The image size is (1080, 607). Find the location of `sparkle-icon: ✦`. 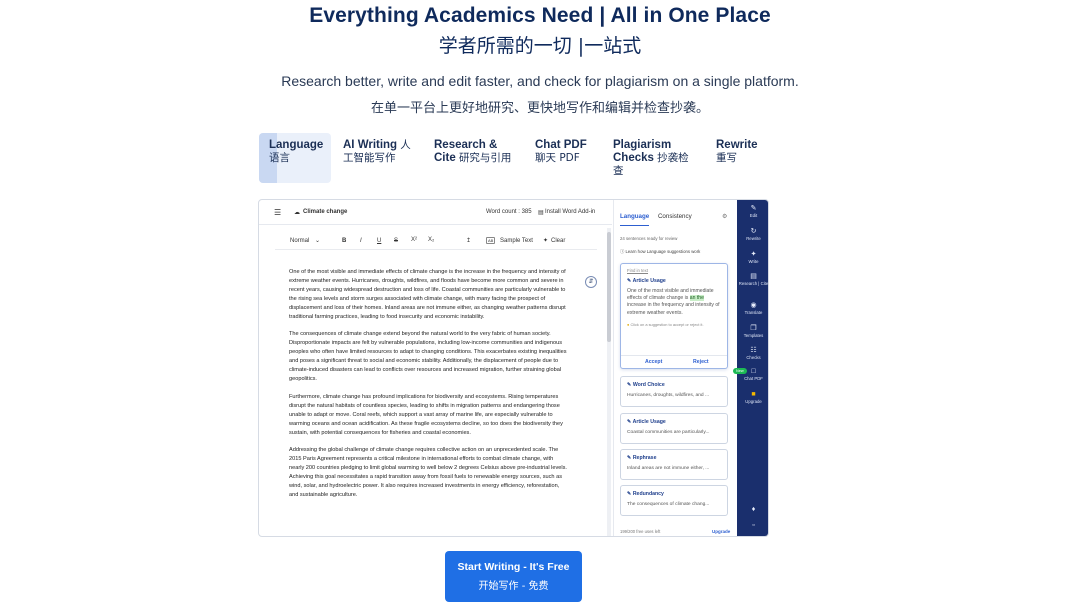

sparkle-icon: ✦ is located at coordinates (753, 254).